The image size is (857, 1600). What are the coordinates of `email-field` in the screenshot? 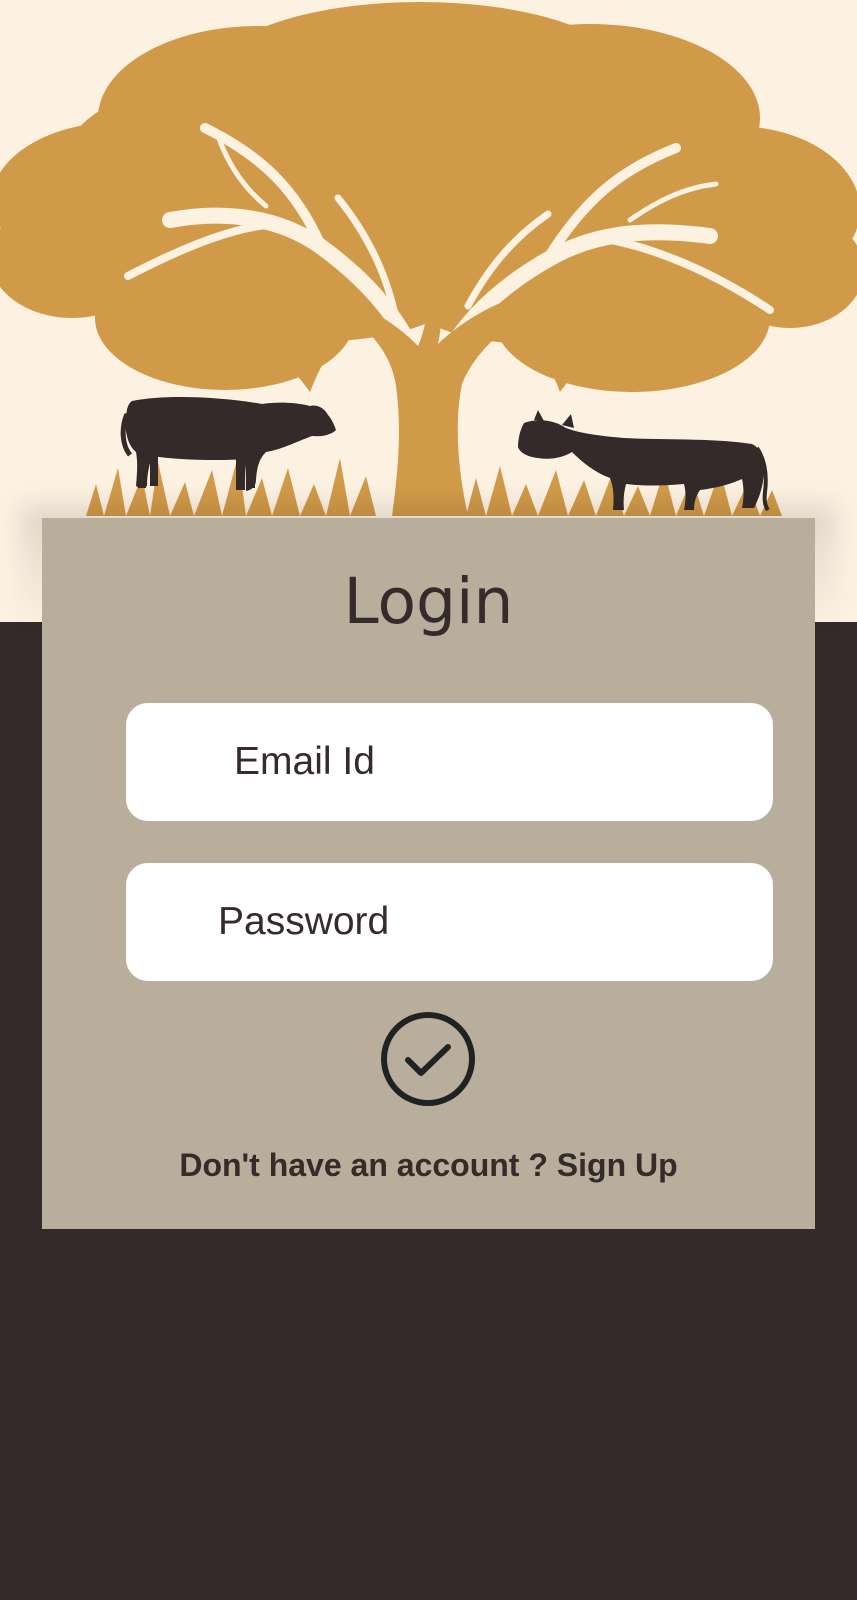 It's located at (449, 762).